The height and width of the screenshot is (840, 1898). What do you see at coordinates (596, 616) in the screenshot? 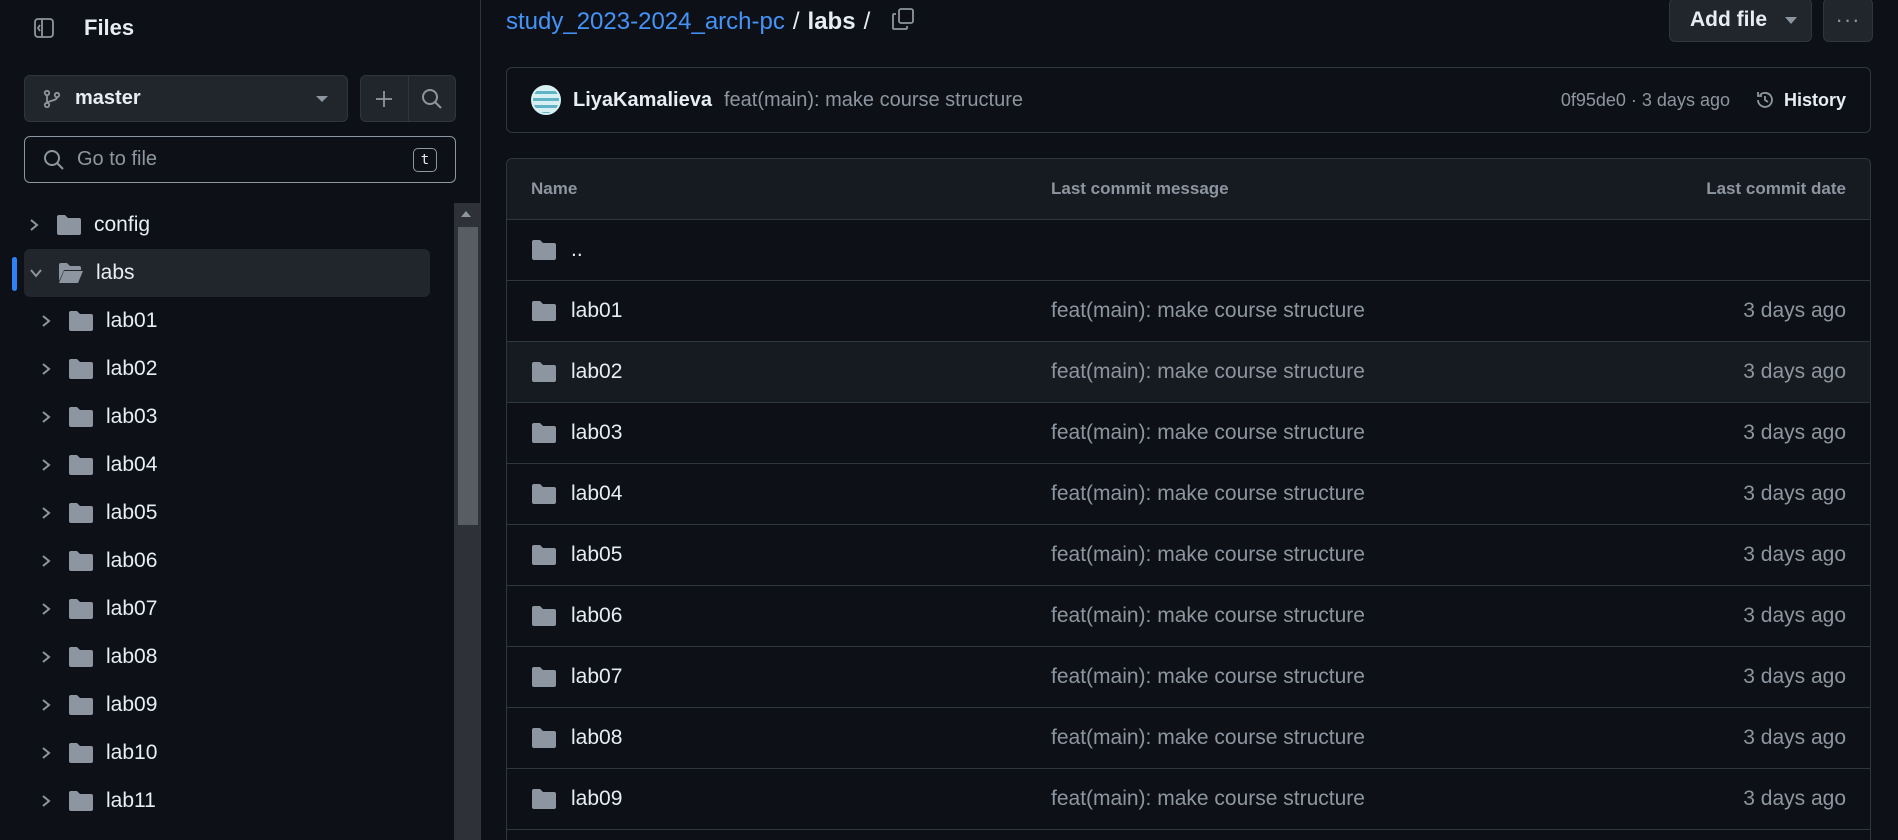
I see `file-name-link: lab06` at bounding box center [596, 616].